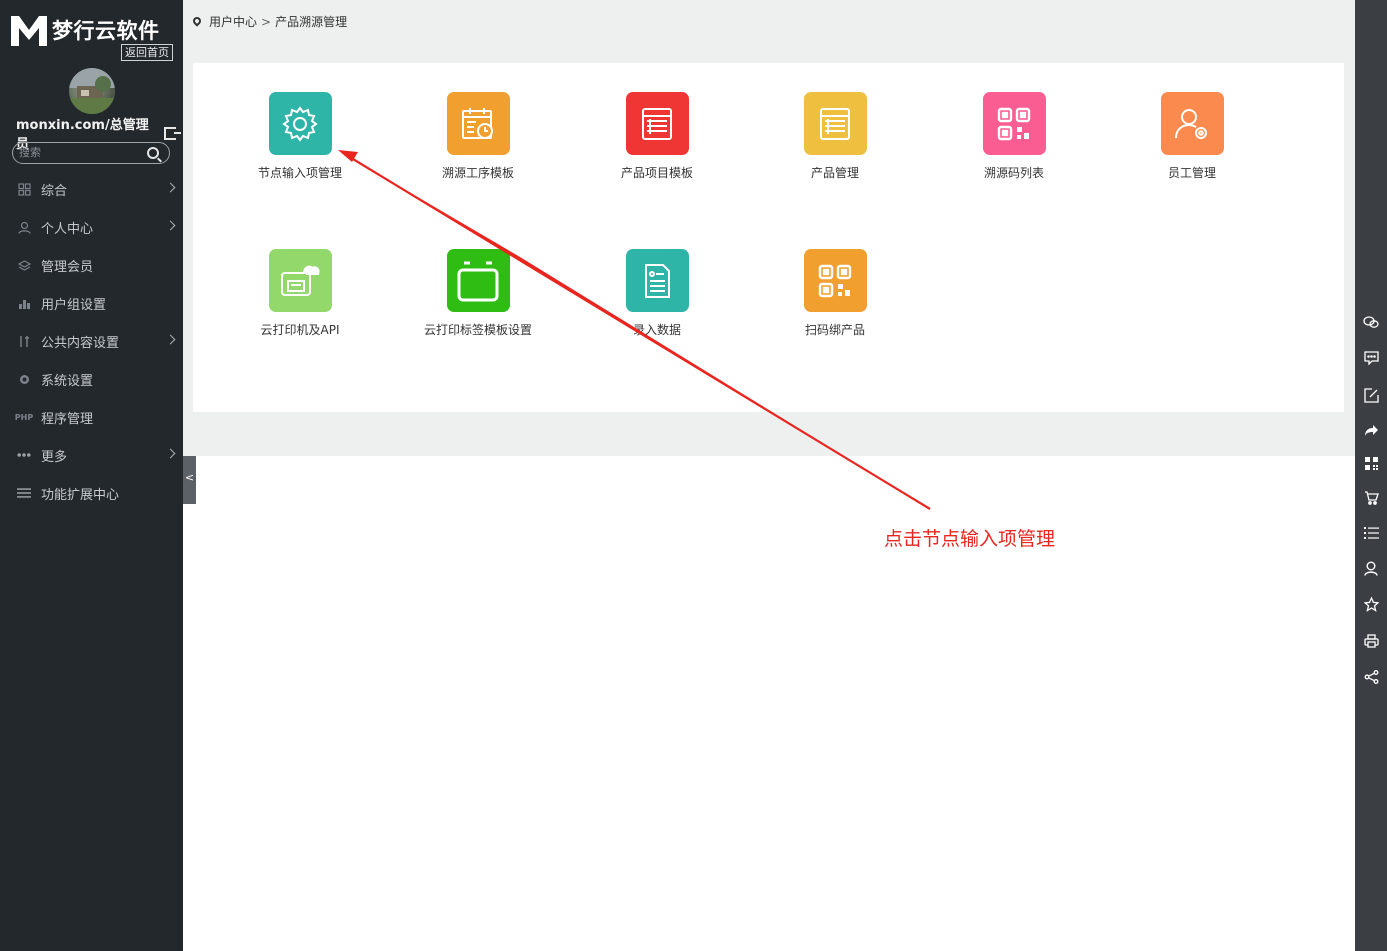  Describe the element at coordinates (24, 189) in the screenshot. I see `grid-icon` at that location.